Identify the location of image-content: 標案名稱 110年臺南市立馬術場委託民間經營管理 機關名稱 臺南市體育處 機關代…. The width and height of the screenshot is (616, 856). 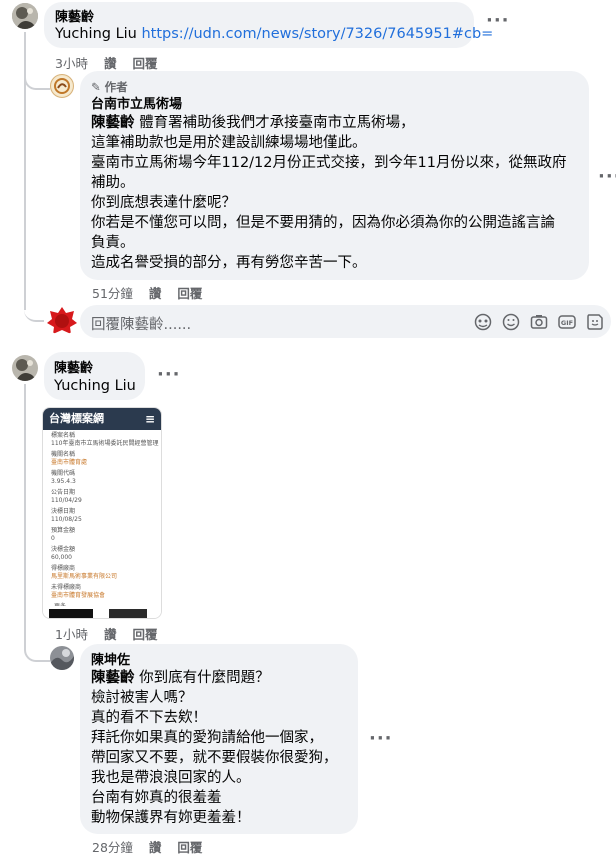
(102, 520).